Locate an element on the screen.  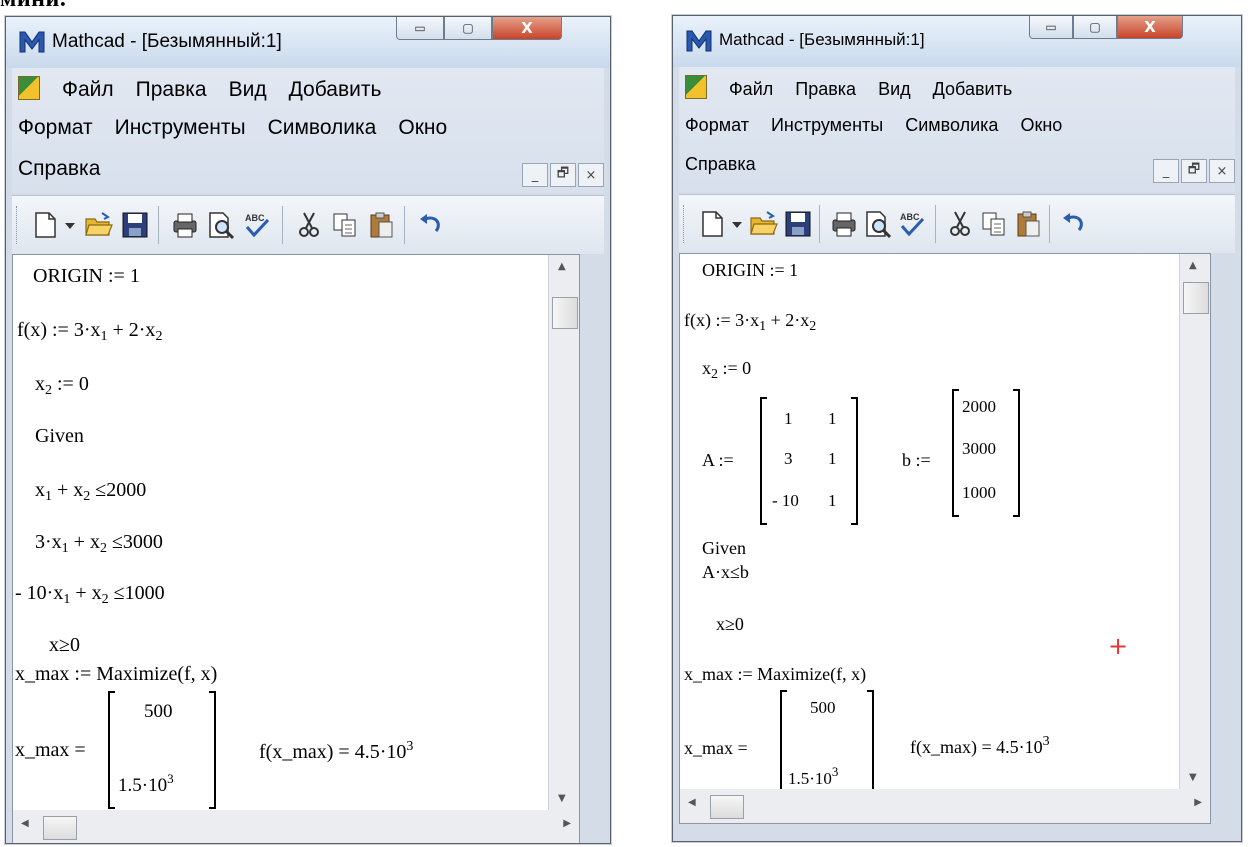
matrix-A: 1 1 3 1 - 10 1 is located at coordinates (809, 461).